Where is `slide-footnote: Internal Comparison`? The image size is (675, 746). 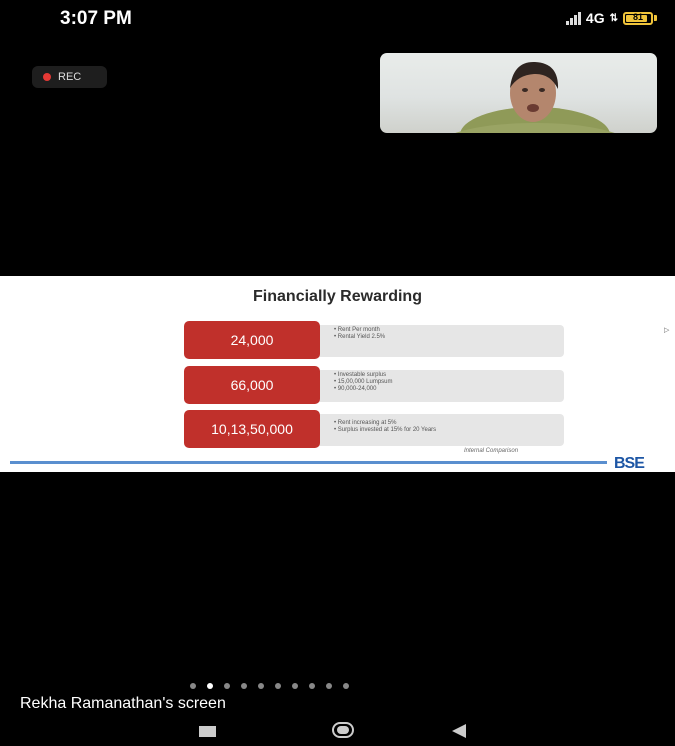
slide-footnote: Internal Comparison is located at coordinates (491, 451).